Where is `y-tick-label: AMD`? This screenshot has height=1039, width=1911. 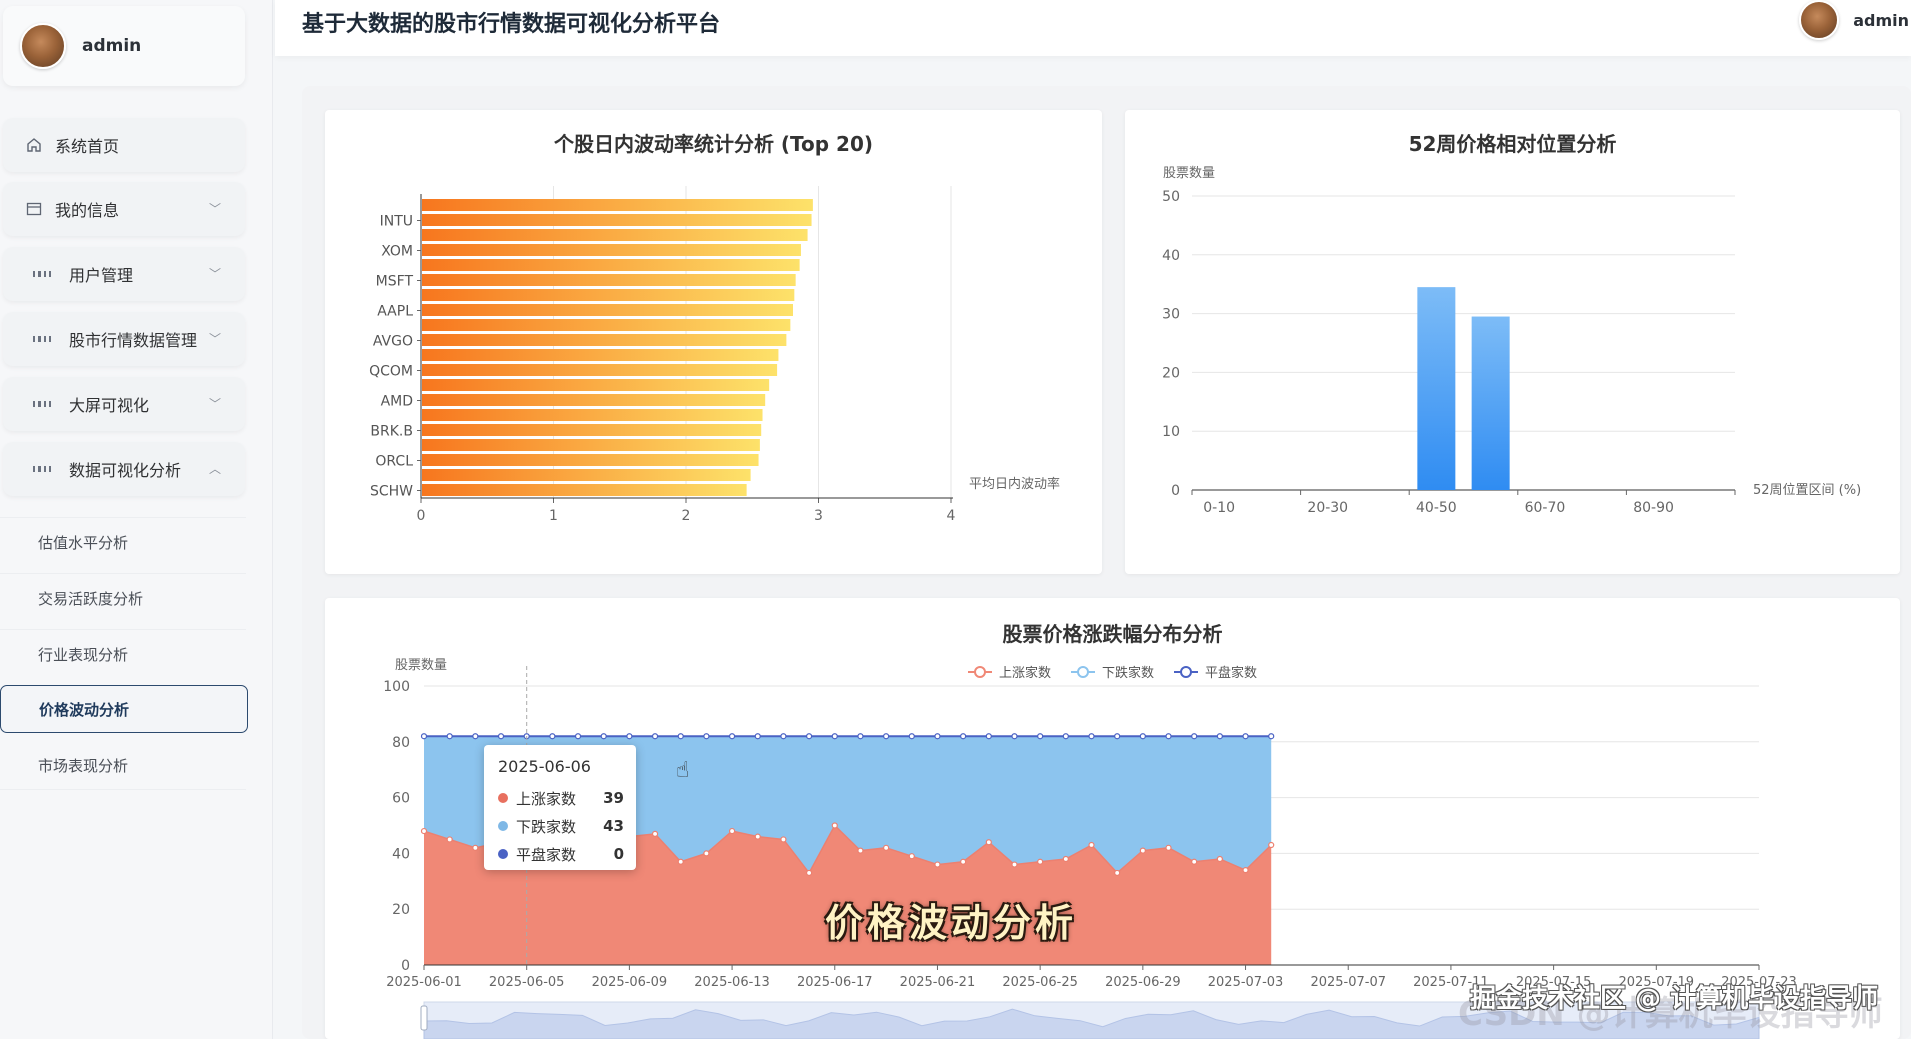 y-tick-label: AMD is located at coordinates (397, 402).